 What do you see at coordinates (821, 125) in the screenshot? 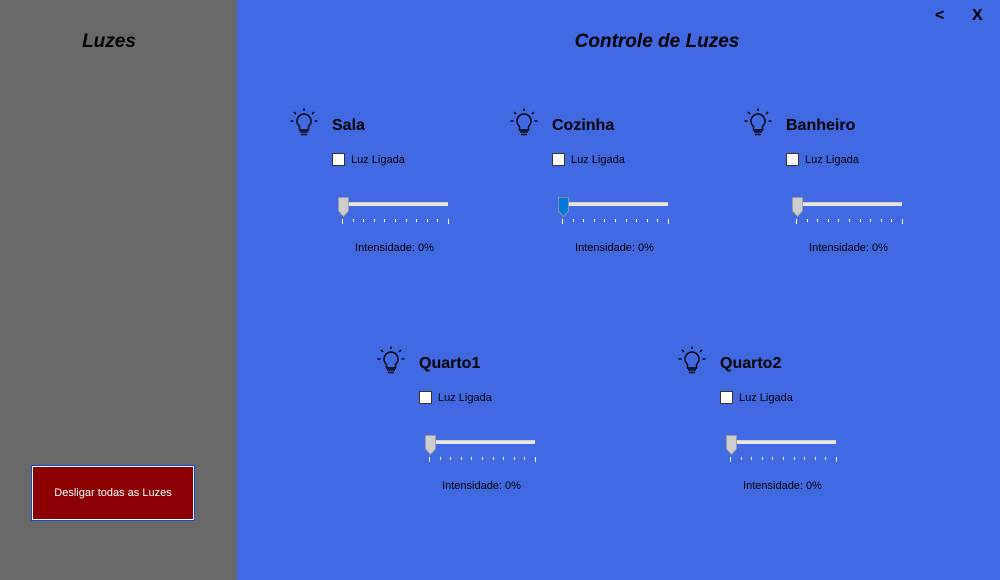
I see `room-name: Banheiro` at bounding box center [821, 125].